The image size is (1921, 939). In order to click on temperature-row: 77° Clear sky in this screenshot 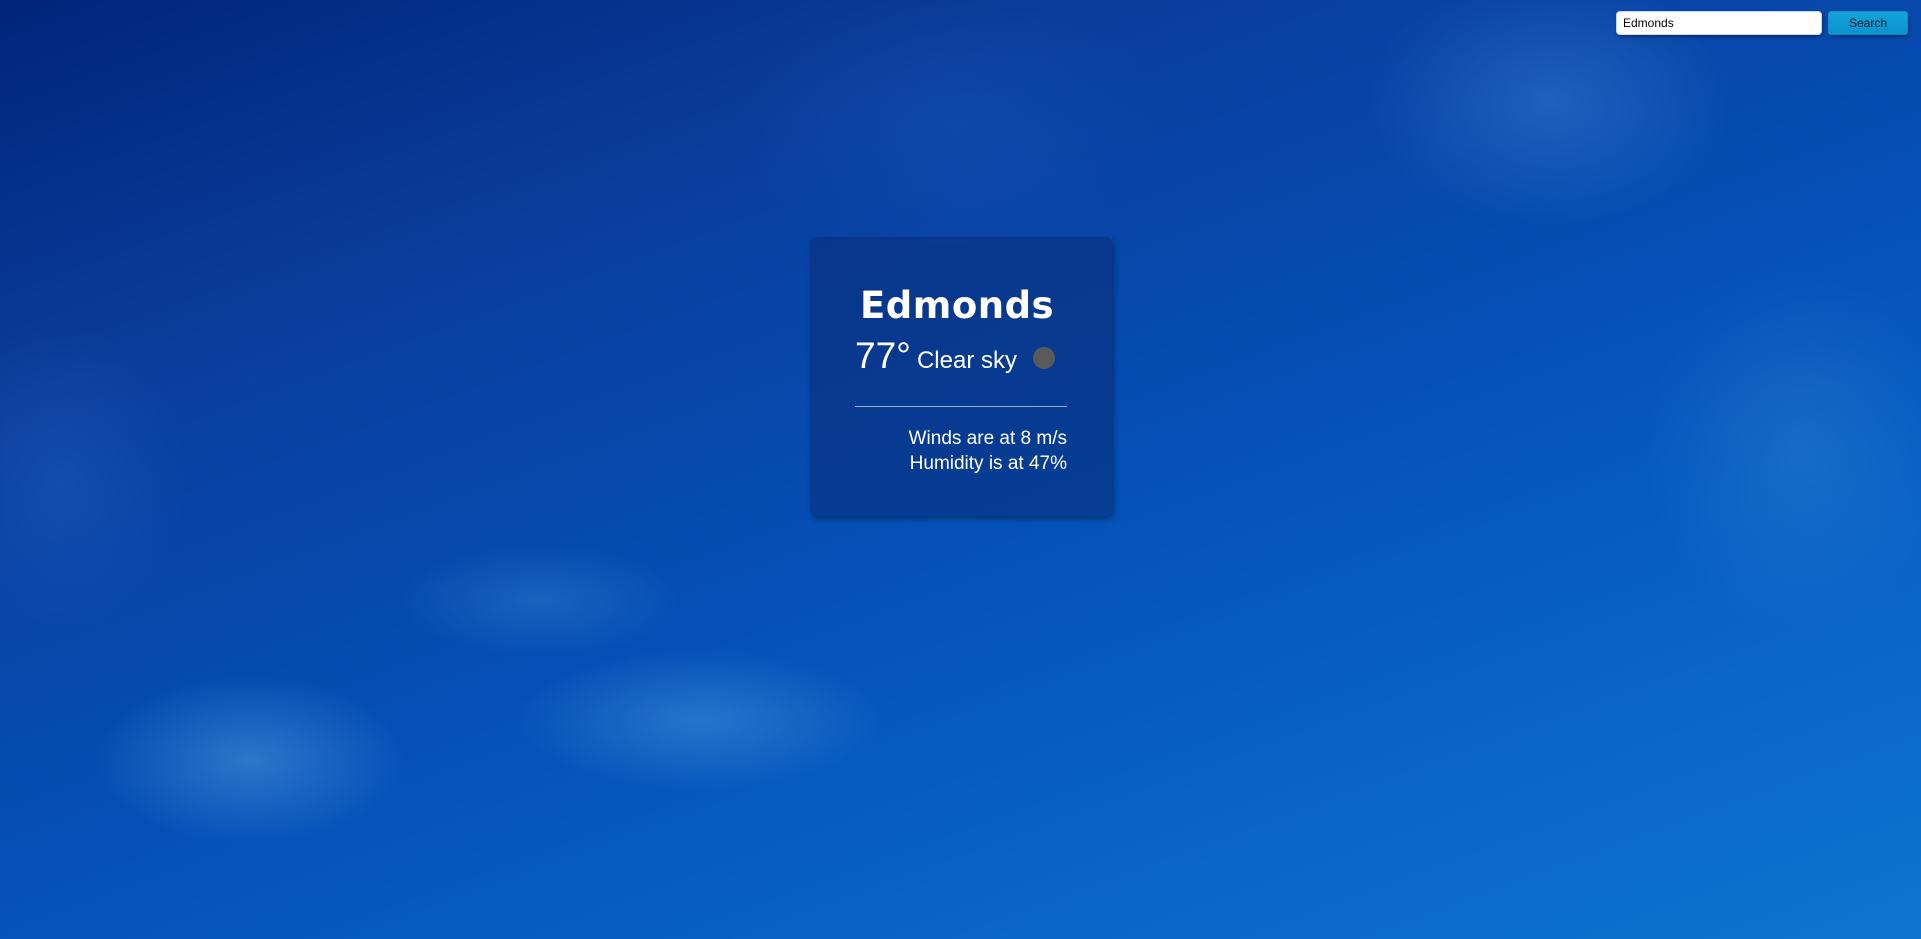, I will do `click(955, 355)`.